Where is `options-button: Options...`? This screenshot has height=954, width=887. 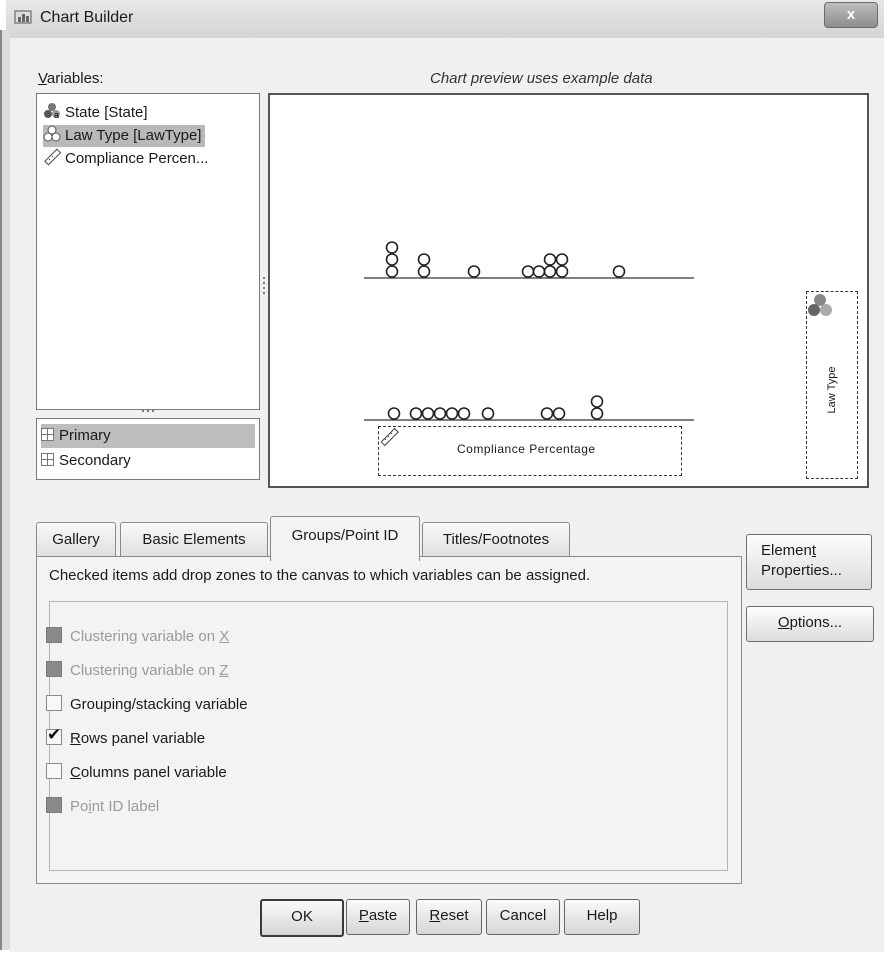 options-button: Options... is located at coordinates (810, 624).